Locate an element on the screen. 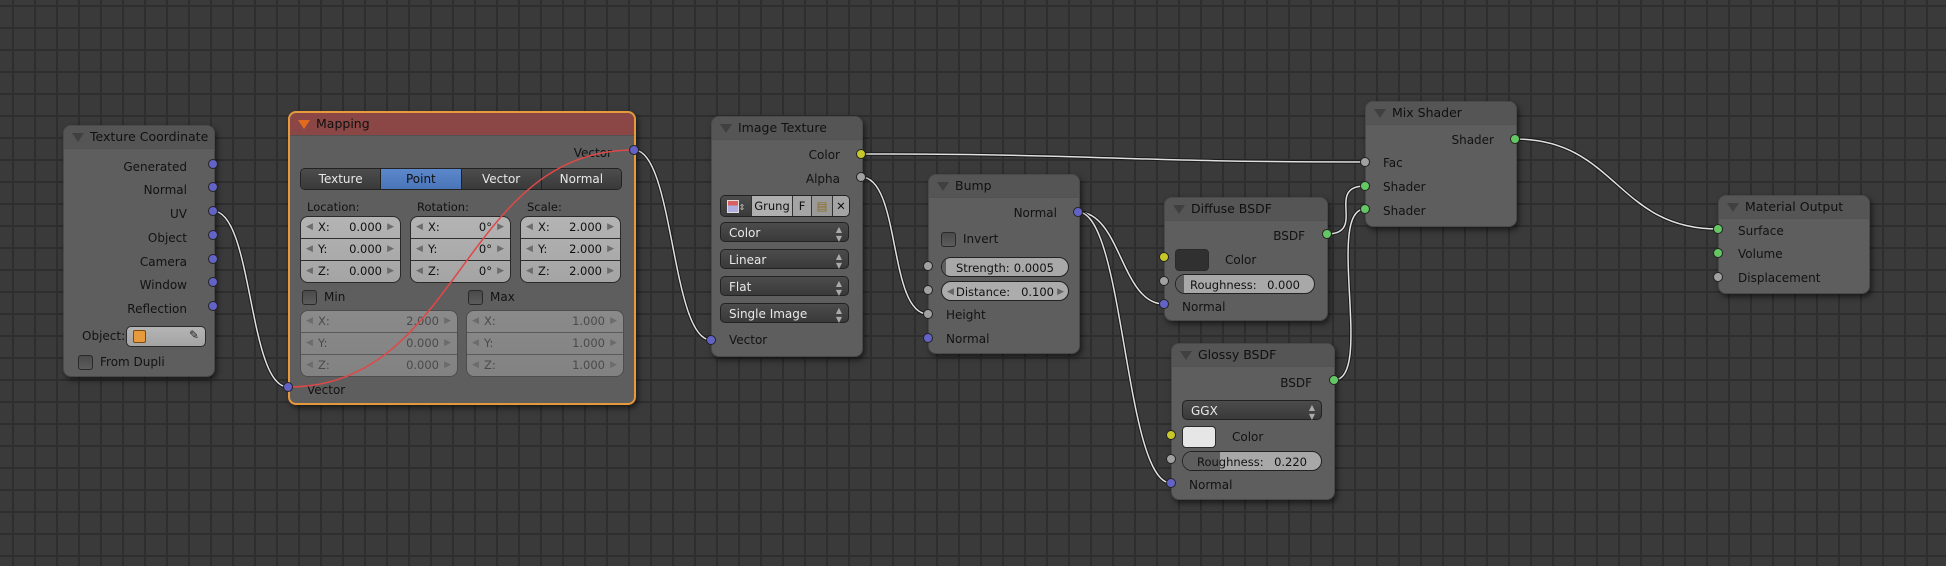 The height and width of the screenshot is (566, 1946). socket-mix-out is located at coordinates (1515, 139).